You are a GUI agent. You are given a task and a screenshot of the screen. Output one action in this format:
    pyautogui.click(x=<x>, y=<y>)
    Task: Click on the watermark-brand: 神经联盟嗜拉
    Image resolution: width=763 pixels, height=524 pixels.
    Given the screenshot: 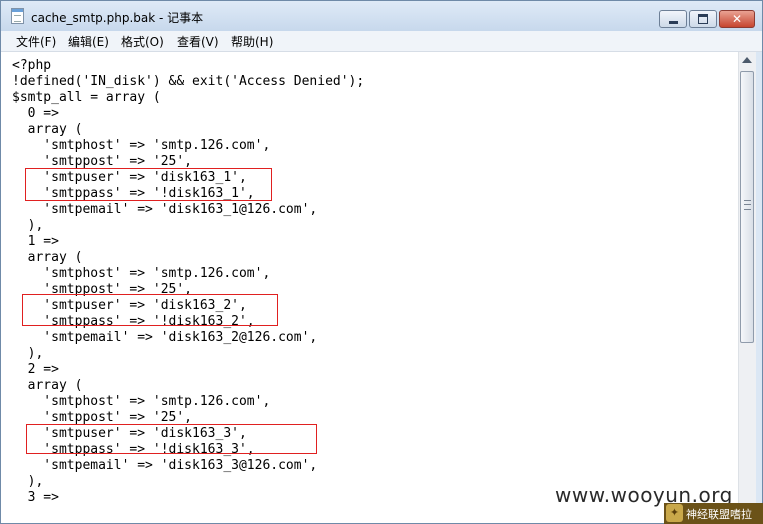 What is the action you would take?
    pyautogui.click(x=719, y=514)
    